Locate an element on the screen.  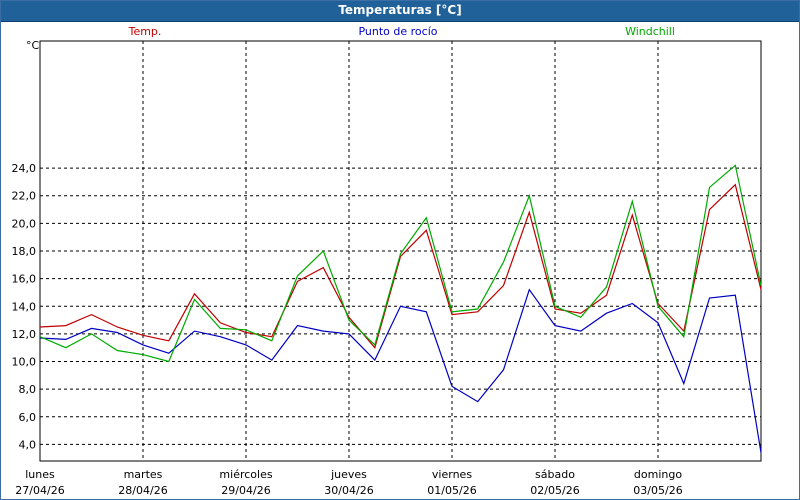
y-axis-unit: °C is located at coordinates (33, 45).